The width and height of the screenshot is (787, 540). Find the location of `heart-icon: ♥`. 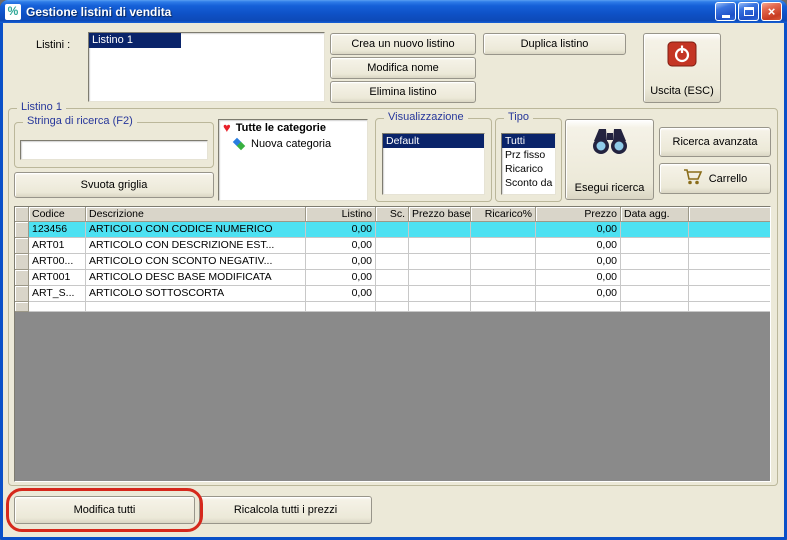

heart-icon: ♥ is located at coordinates (227, 127).